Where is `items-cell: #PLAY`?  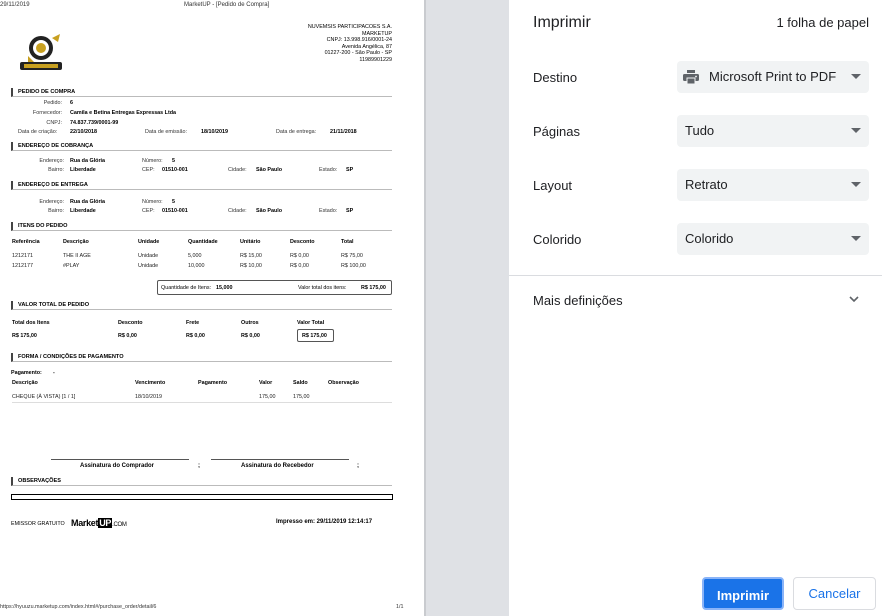
items-cell: #PLAY is located at coordinates (71, 266).